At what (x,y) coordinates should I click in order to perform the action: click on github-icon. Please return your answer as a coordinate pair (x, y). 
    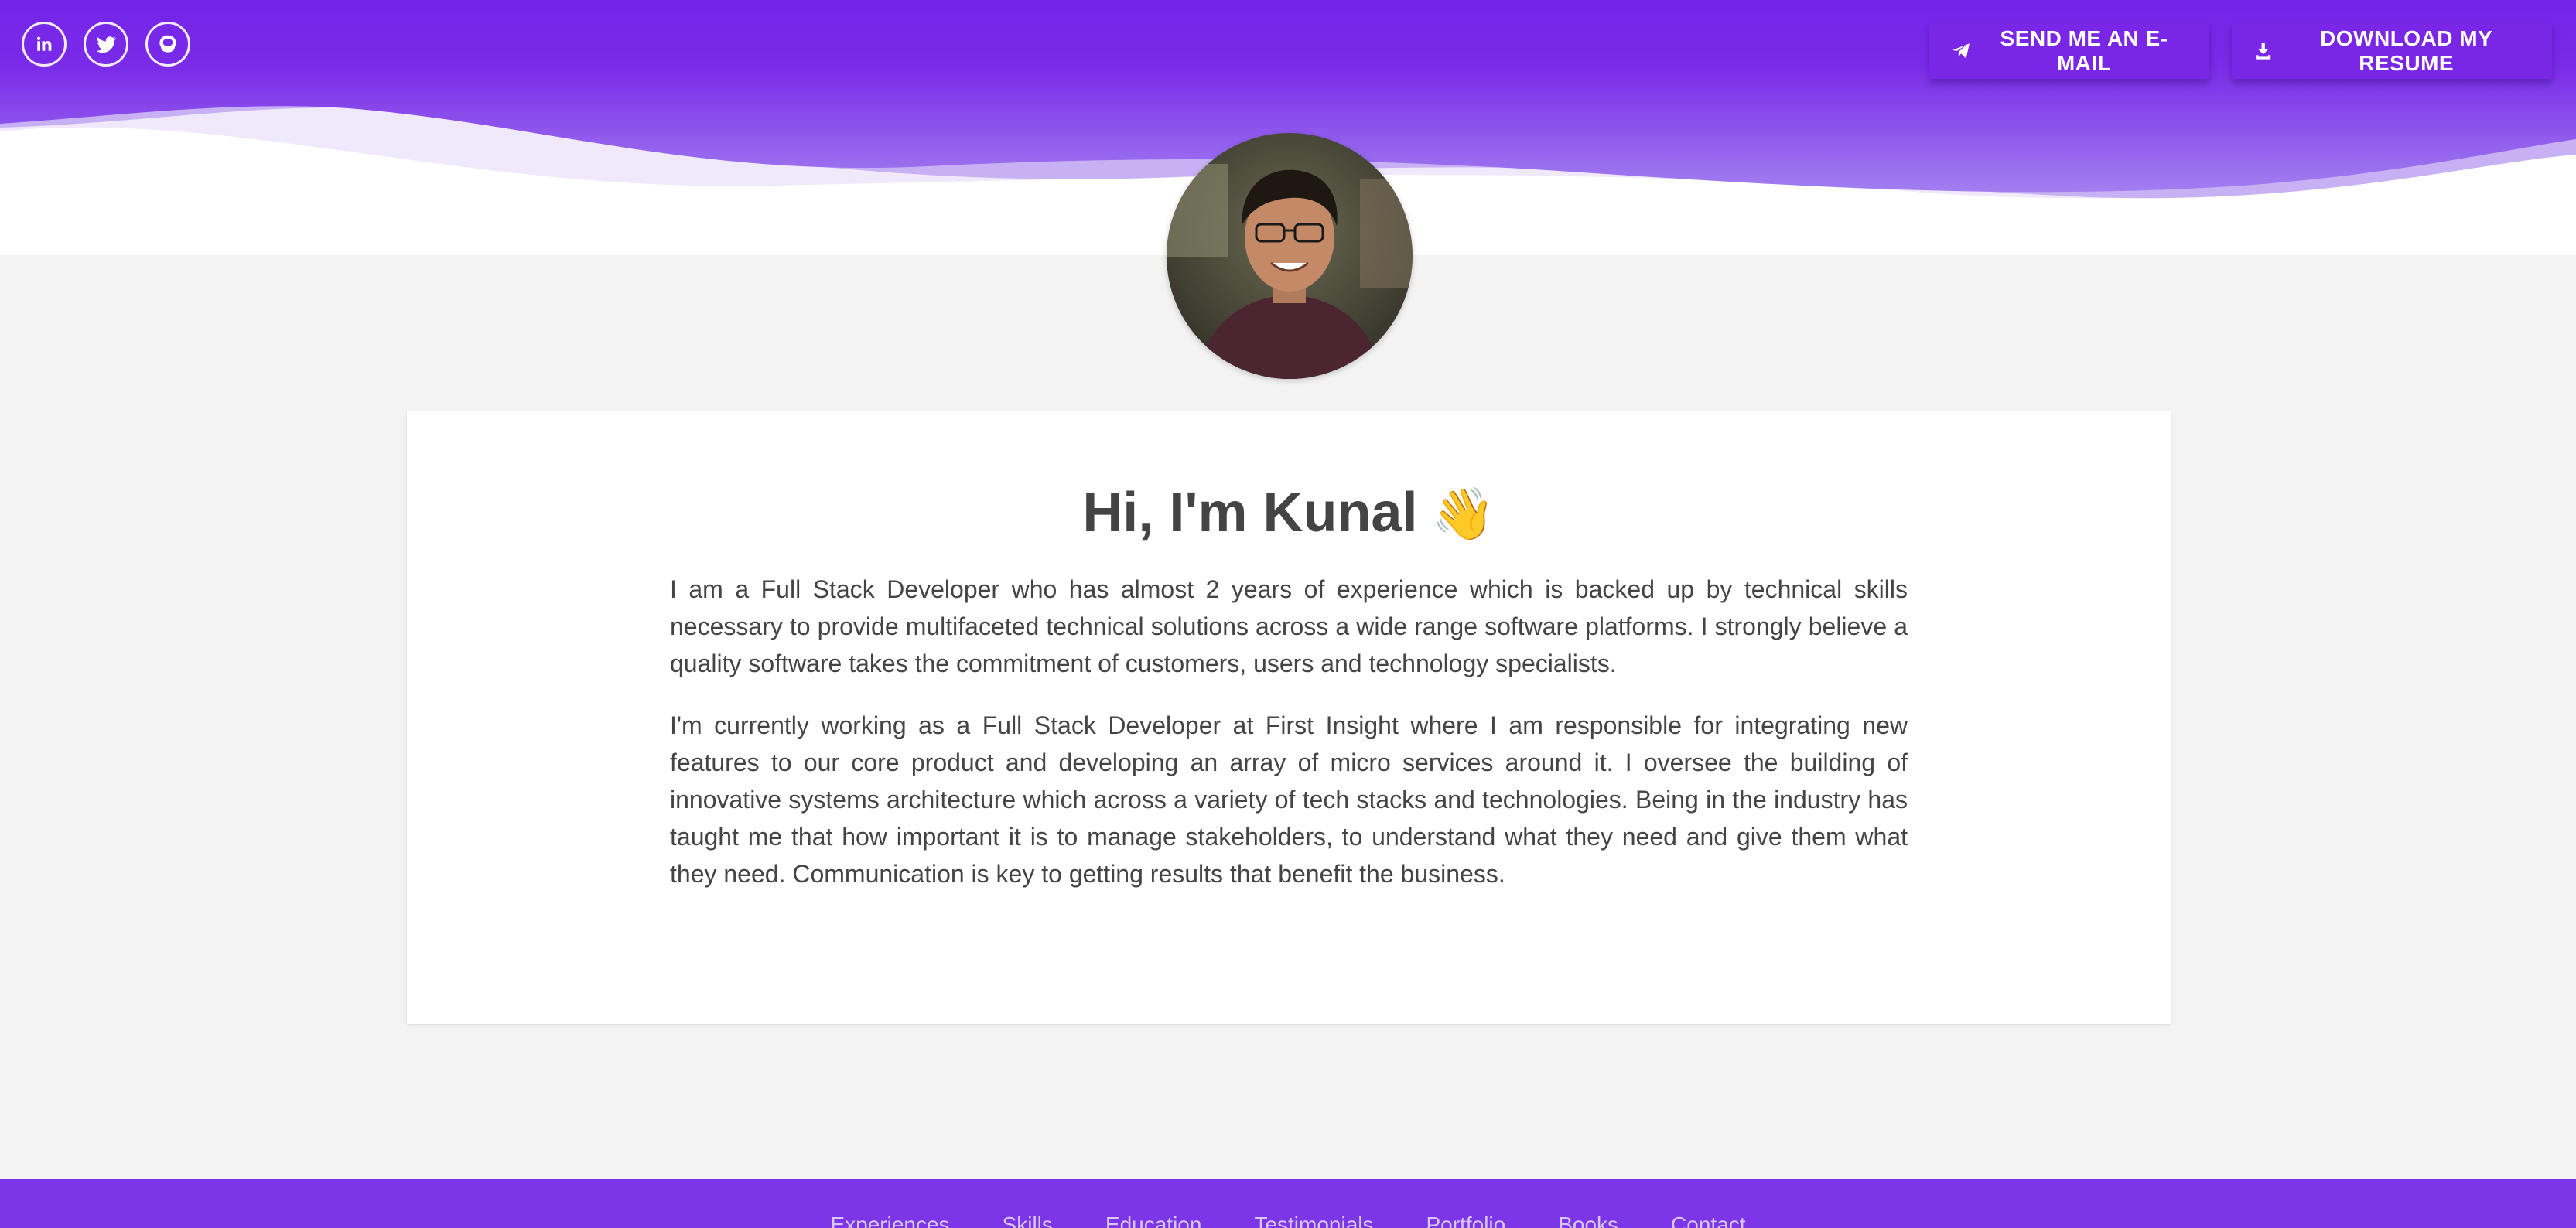
    Looking at the image, I should click on (167, 44).